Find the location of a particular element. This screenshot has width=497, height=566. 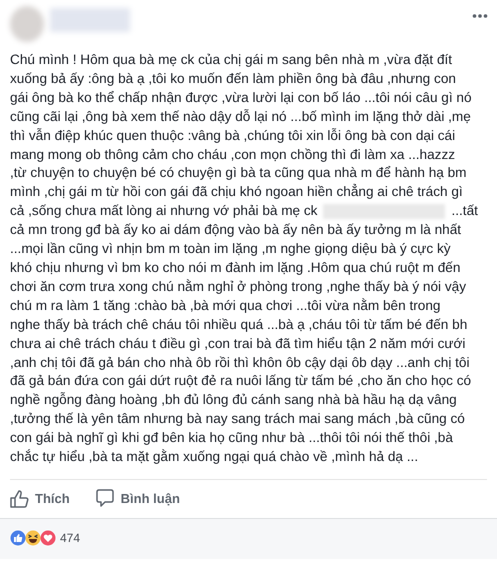

comment-button: Bình luận is located at coordinates (138, 498).